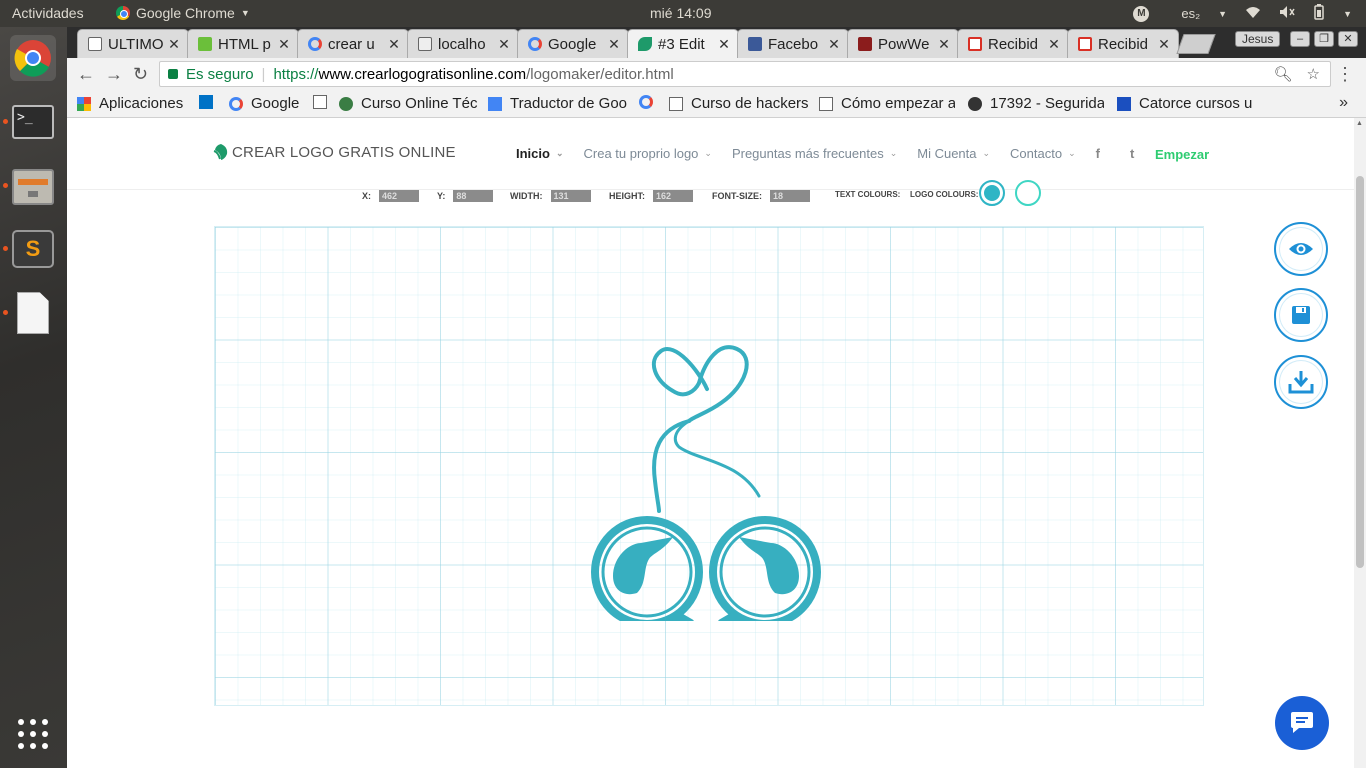 This screenshot has width=1366, height=768. What do you see at coordinates (1300, 39) in the screenshot?
I see `minimize-button: –` at bounding box center [1300, 39].